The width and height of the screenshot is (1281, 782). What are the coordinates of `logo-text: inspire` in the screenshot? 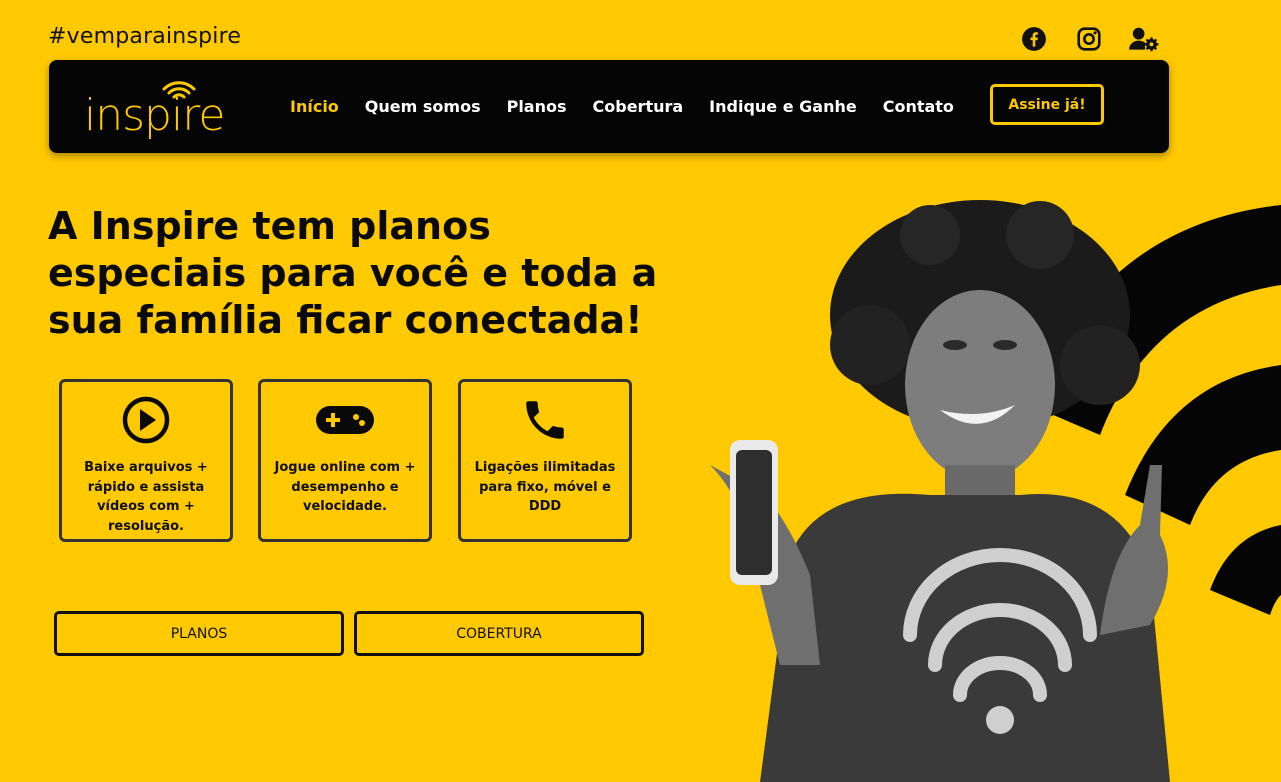 It's located at (154, 115).